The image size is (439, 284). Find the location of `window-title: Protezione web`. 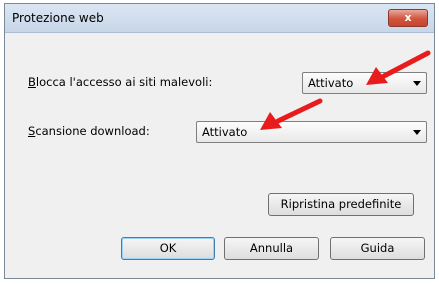

window-title: Protezione web is located at coordinates (58, 18).